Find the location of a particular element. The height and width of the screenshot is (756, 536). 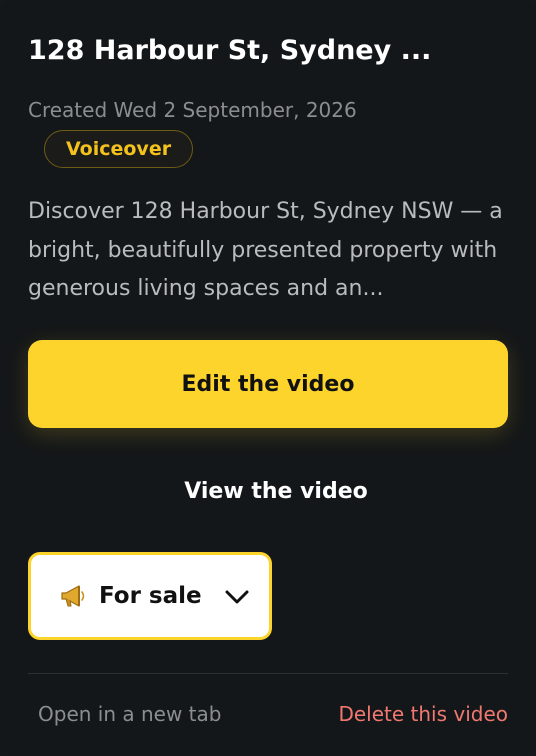

status-selected-value: For sale is located at coordinates (150, 596).